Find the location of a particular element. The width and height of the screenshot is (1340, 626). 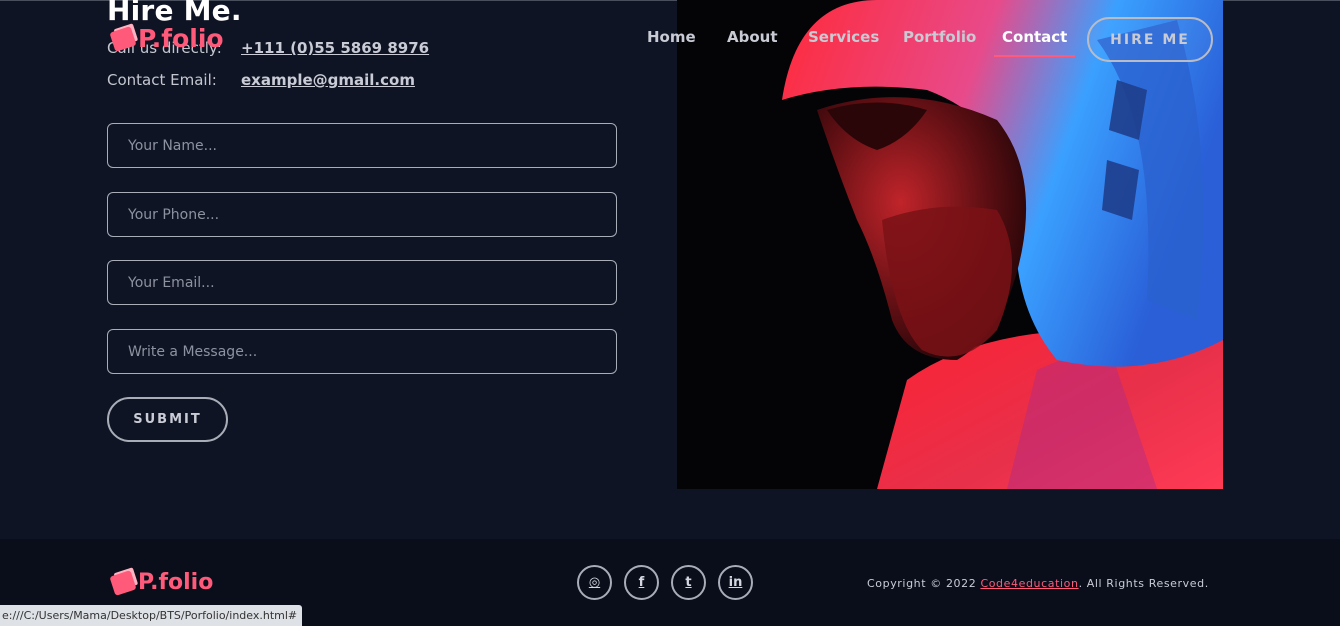

copyright-prefix: Copyright © 2022 is located at coordinates (924, 583).